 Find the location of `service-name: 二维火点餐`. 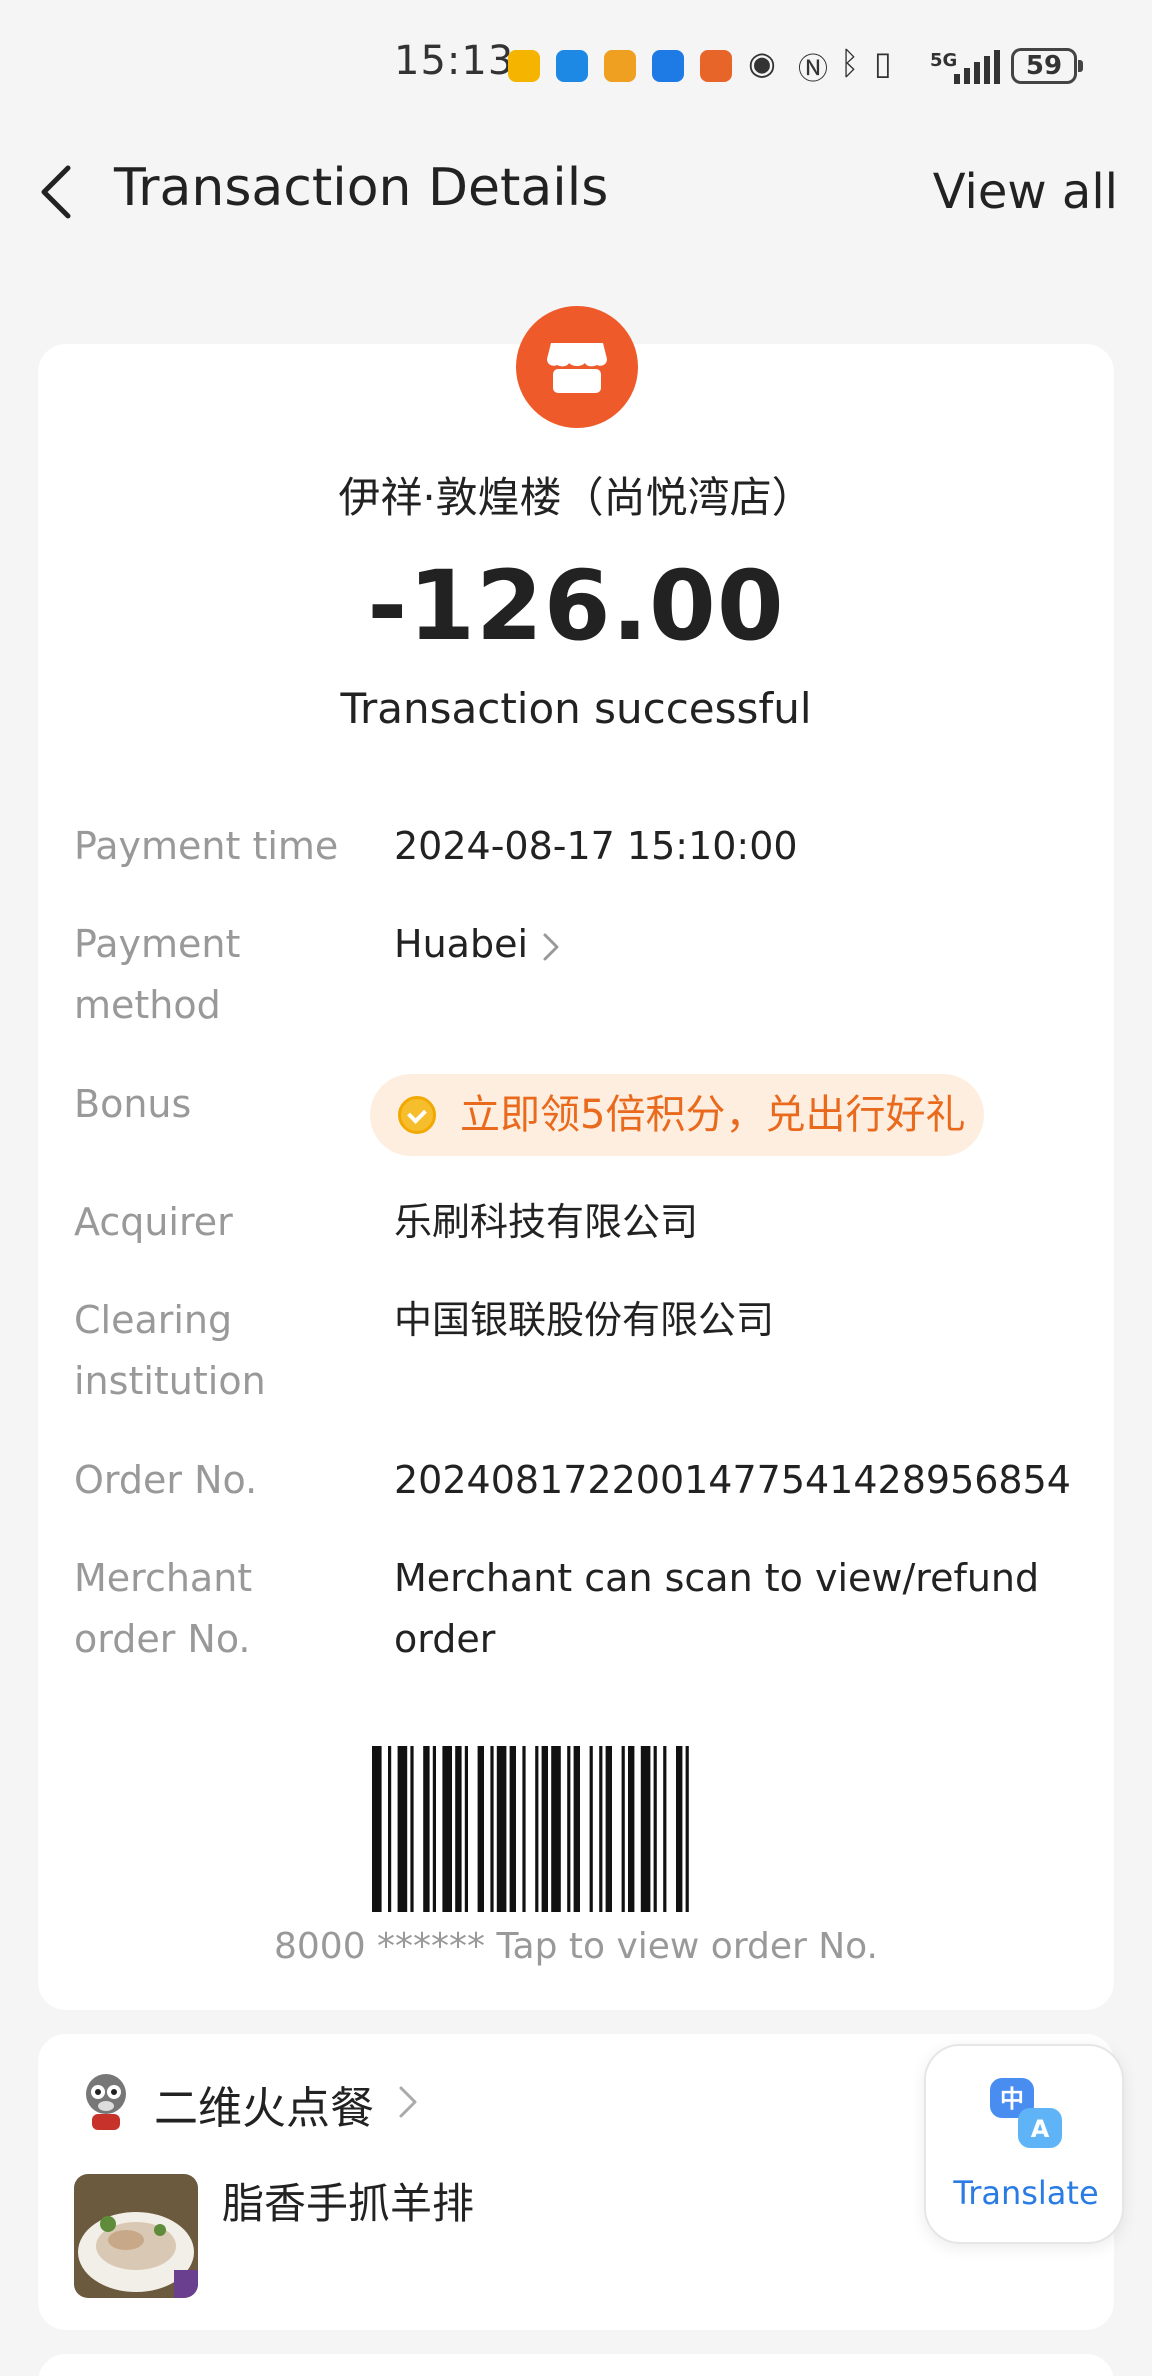

service-name: 二维火点餐 is located at coordinates (264, 2104).